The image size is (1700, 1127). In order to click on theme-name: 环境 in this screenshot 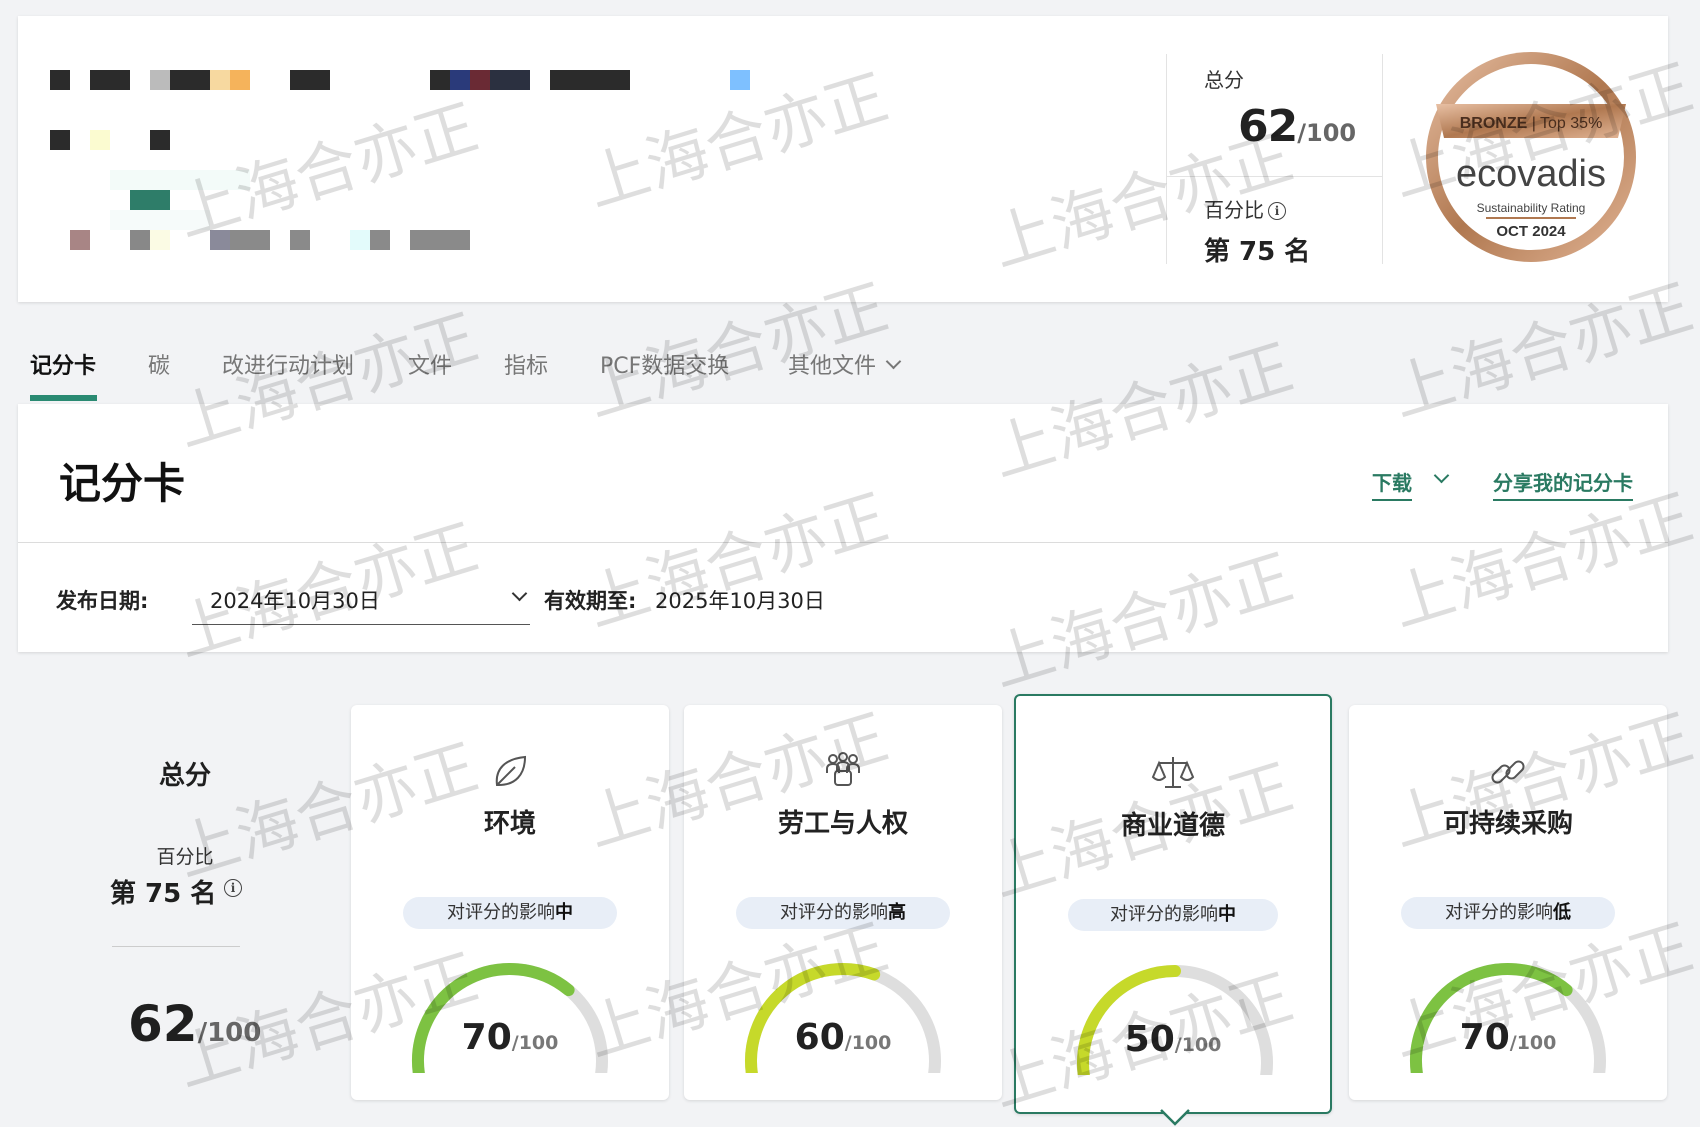, I will do `click(509, 824)`.